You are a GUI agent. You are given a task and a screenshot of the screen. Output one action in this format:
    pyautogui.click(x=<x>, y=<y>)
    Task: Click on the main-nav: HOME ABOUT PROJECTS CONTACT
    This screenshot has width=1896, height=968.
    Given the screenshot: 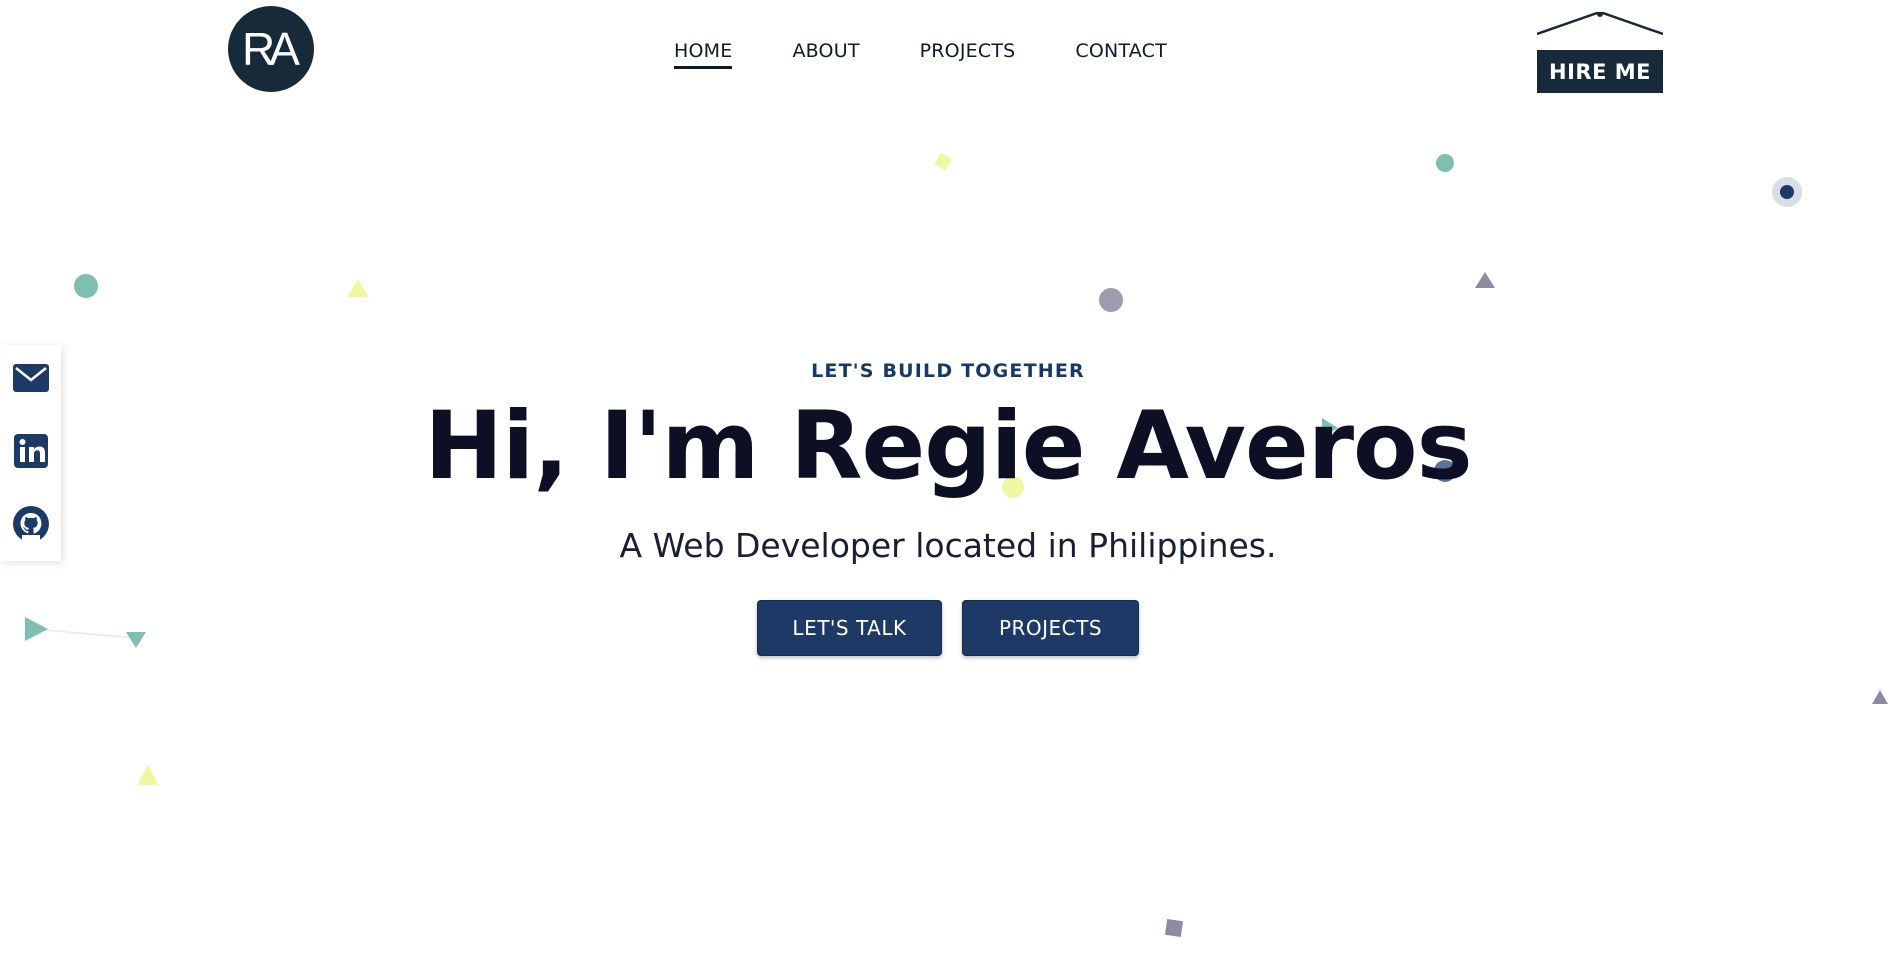 What is the action you would take?
    pyautogui.click(x=920, y=54)
    